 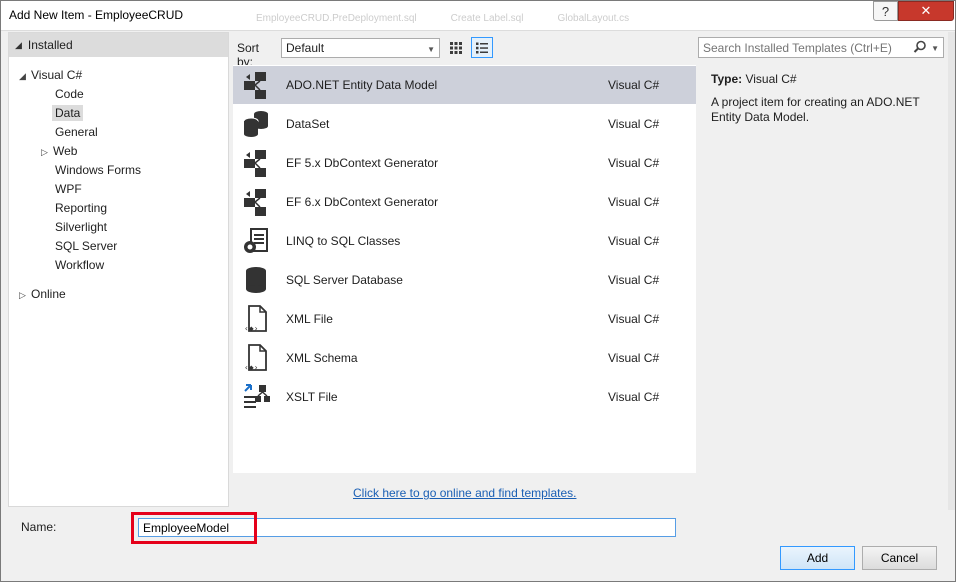 What do you see at coordinates (464, 358) in the screenshot?
I see `template-item-xml-schema: ‹◆› XML Schema Visual C#` at bounding box center [464, 358].